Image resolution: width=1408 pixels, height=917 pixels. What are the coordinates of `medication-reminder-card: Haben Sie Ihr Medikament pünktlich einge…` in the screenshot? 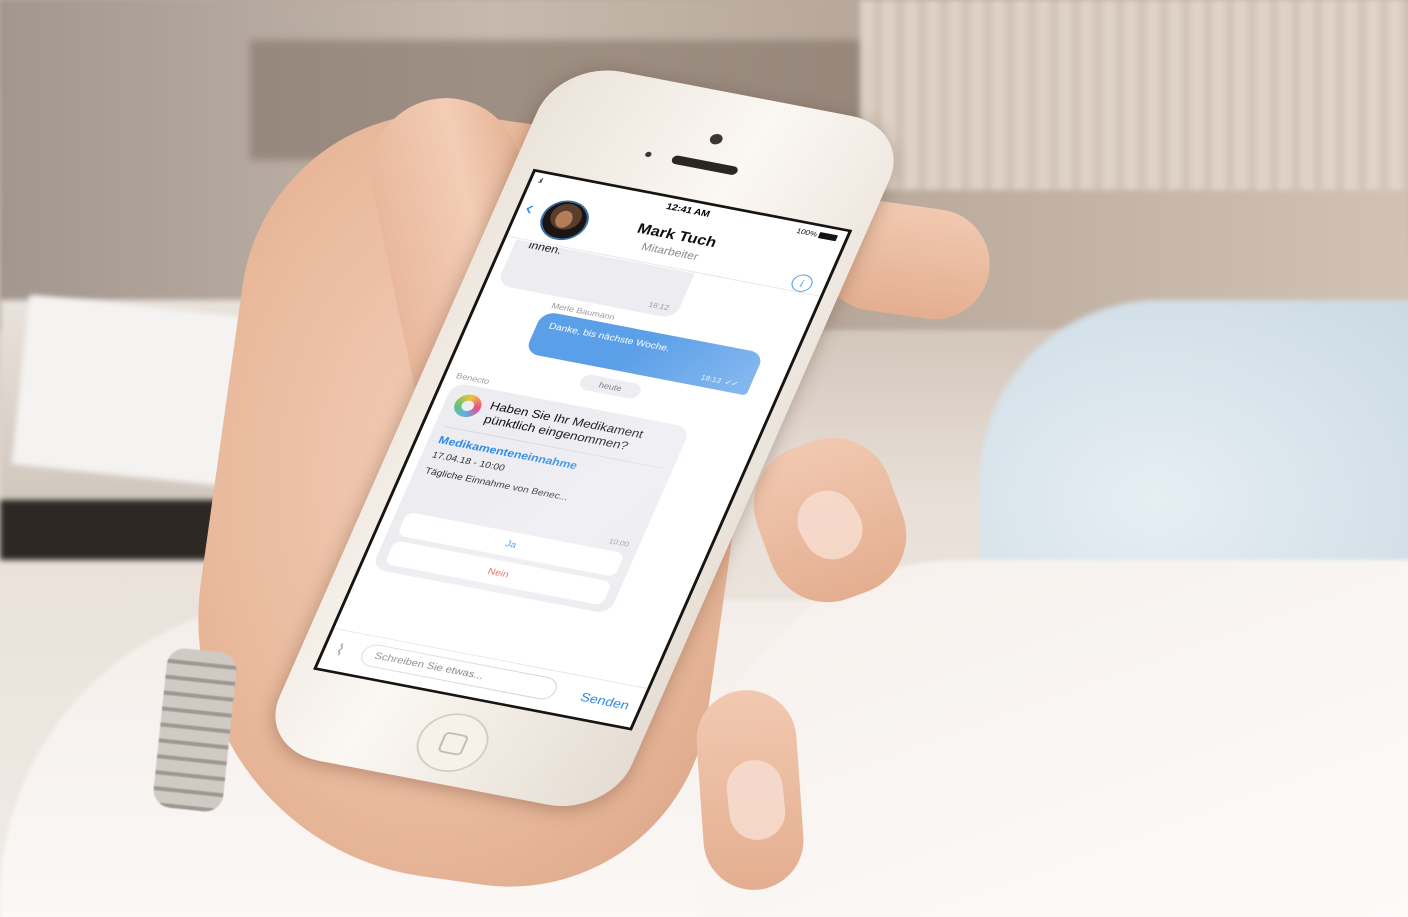 It's located at (531, 498).